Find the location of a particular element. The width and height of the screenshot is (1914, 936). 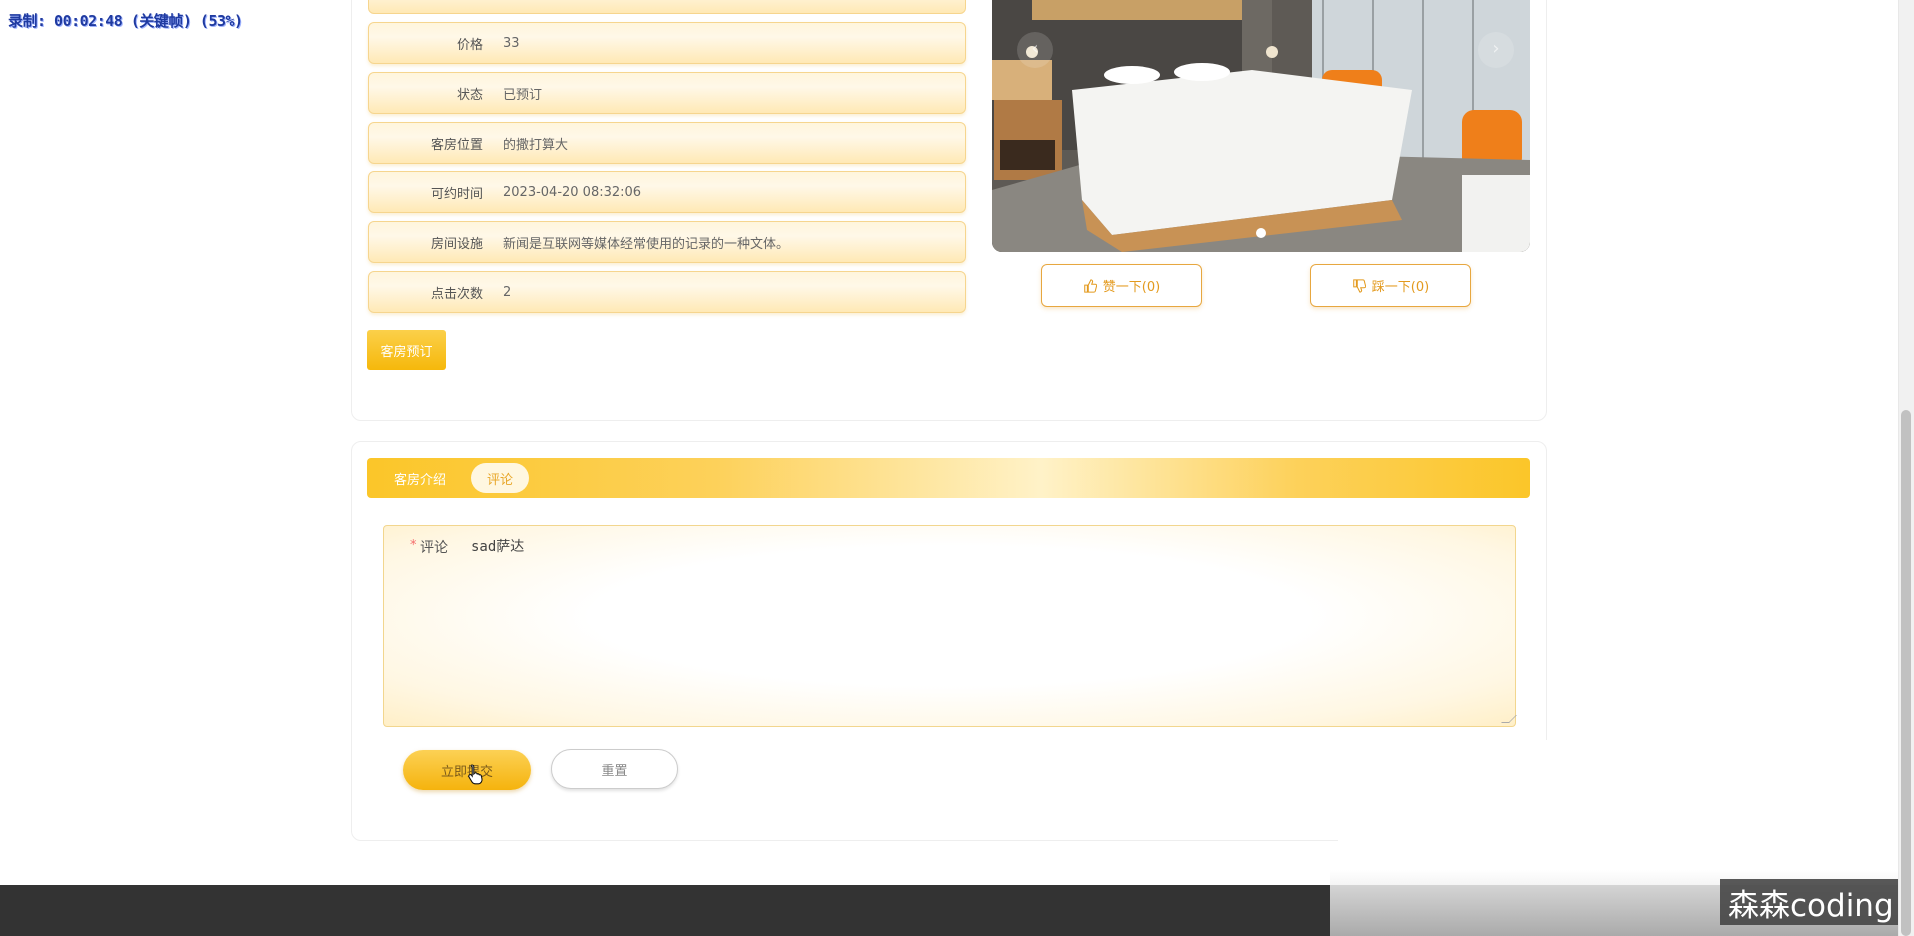

tab-bar: 客房介绍 评论 is located at coordinates (948, 478).